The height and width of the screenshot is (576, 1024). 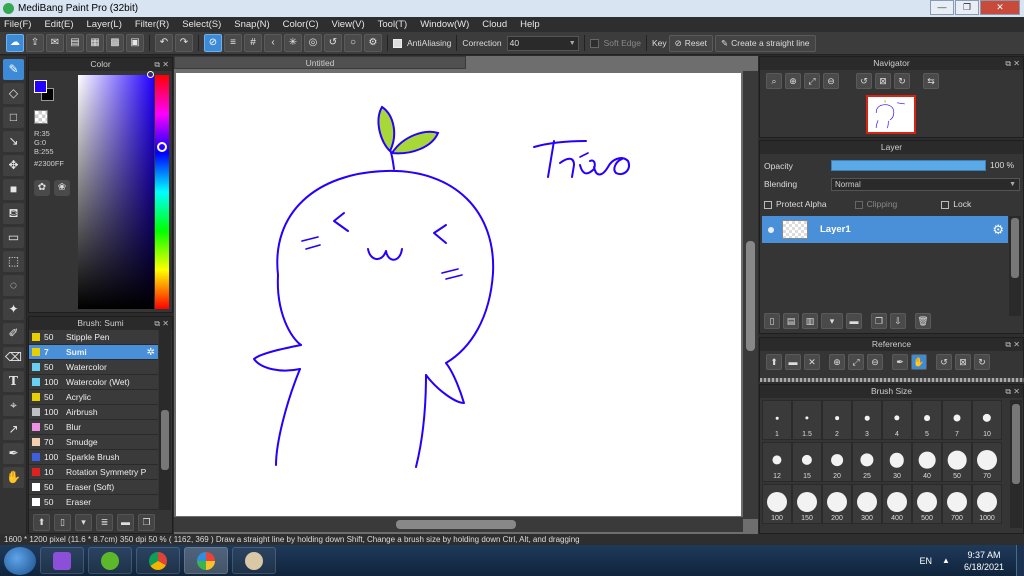 I want to click on add-layer-menu-icon: ▾, so click(x=832, y=321).